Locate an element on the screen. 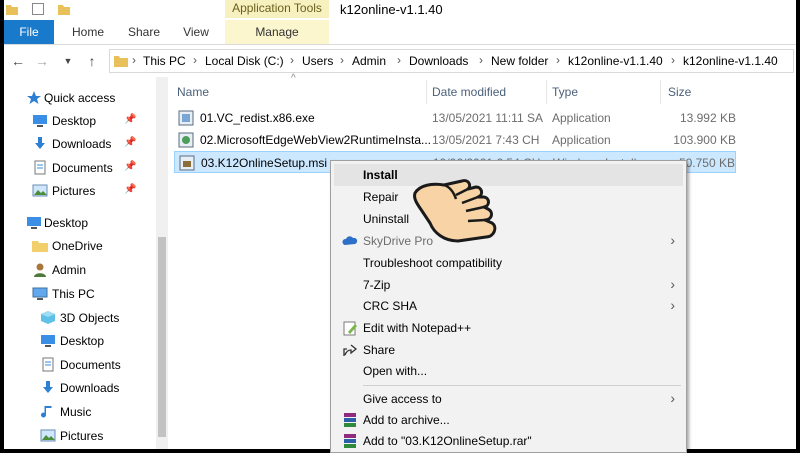 The height and width of the screenshot is (453, 800). forward-arrow-icon: → is located at coordinates (42, 61).